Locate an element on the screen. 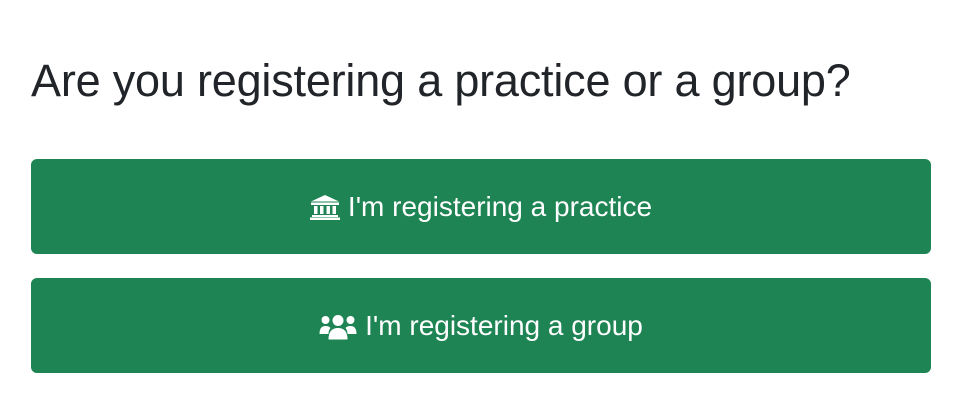 The image size is (958, 410). register-practice-label: I'm registering a practice is located at coordinates (500, 206).